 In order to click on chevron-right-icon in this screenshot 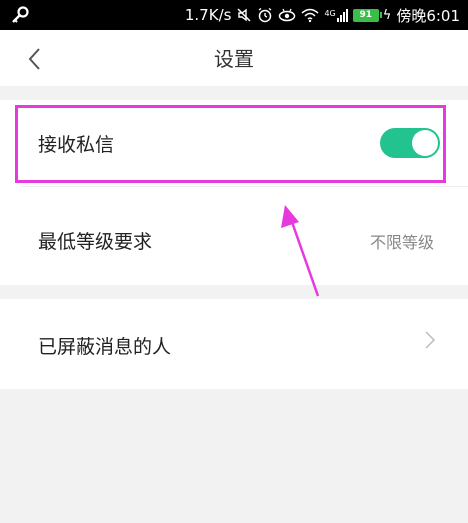, I will do `click(430, 340)`.